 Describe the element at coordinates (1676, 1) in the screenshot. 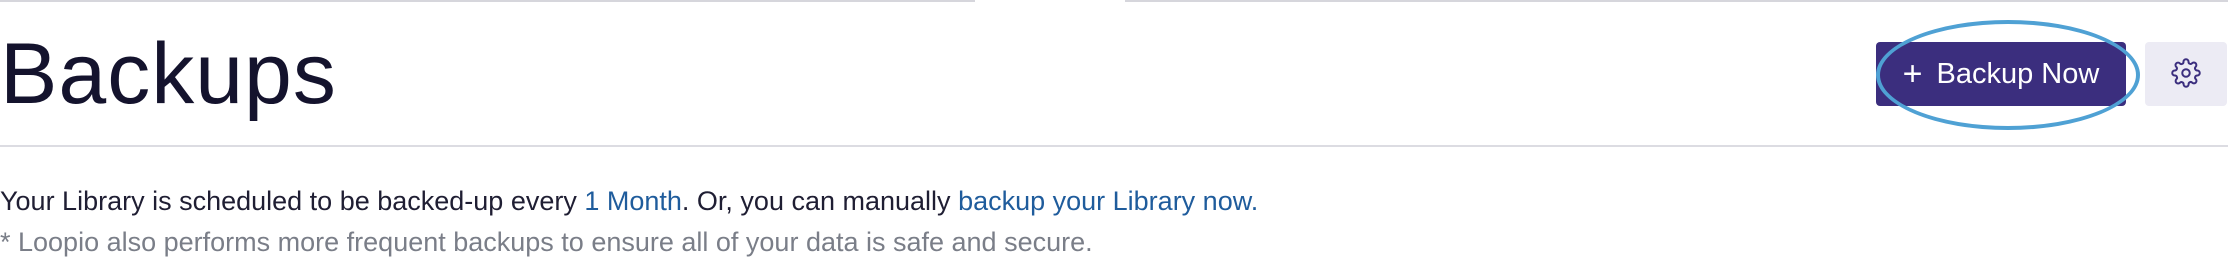

I see `top-divider-right` at that location.